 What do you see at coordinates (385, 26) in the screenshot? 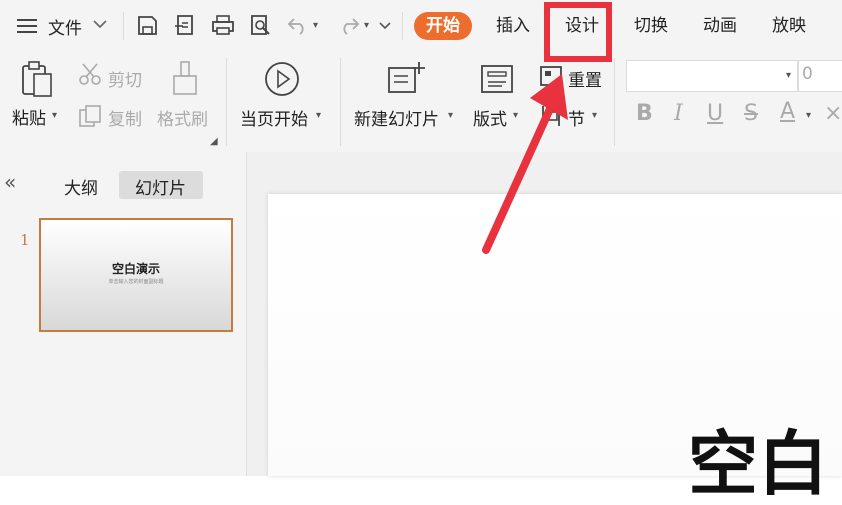
I see `customize-toolbar-icon` at bounding box center [385, 26].